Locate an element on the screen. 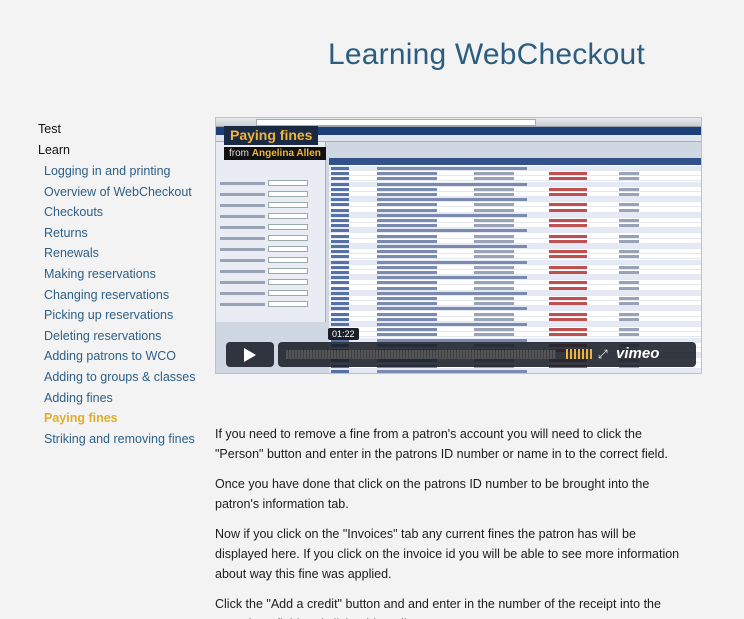 This screenshot has width=744, height=619. sidebar-item-returns: Returns is located at coordinates (123, 233).